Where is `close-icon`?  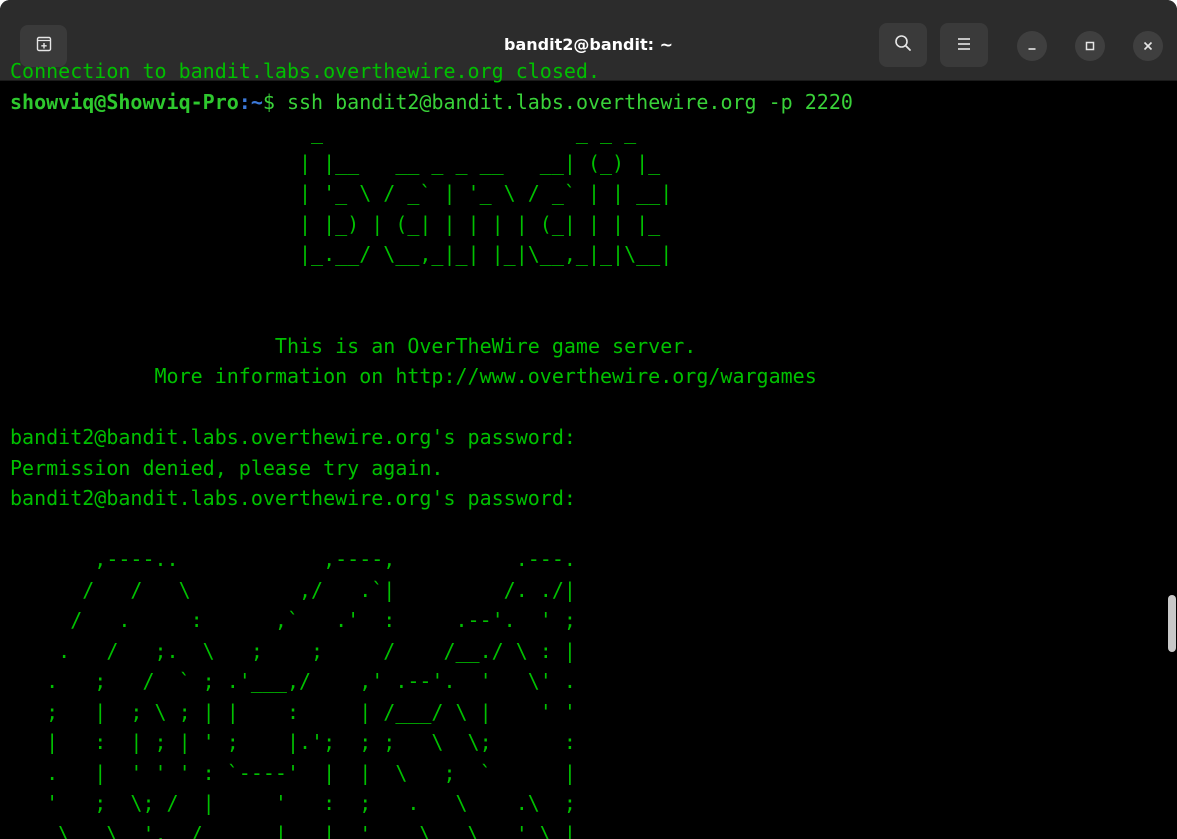 close-icon is located at coordinates (1148, 46).